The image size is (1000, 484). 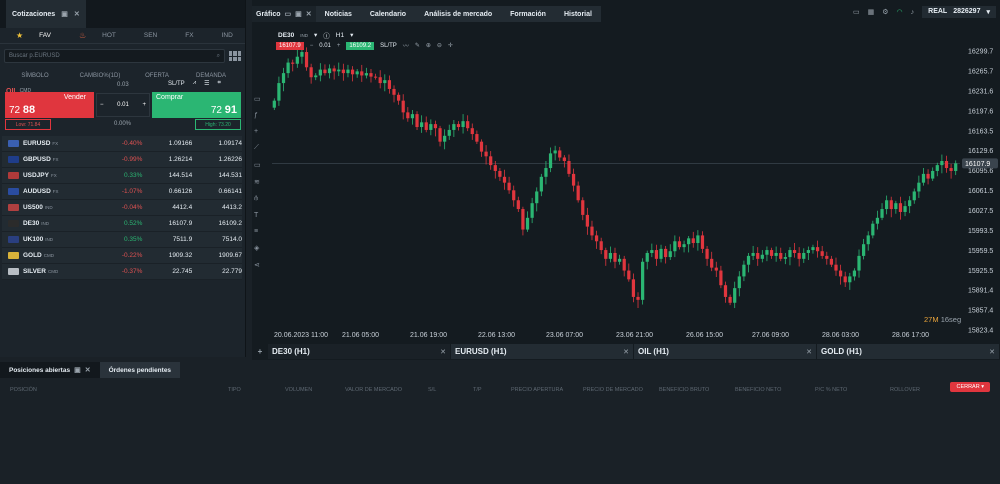 What do you see at coordinates (257, 248) in the screenshot?
I see `stack-icon: ◈` at bounding box center [257, 248].